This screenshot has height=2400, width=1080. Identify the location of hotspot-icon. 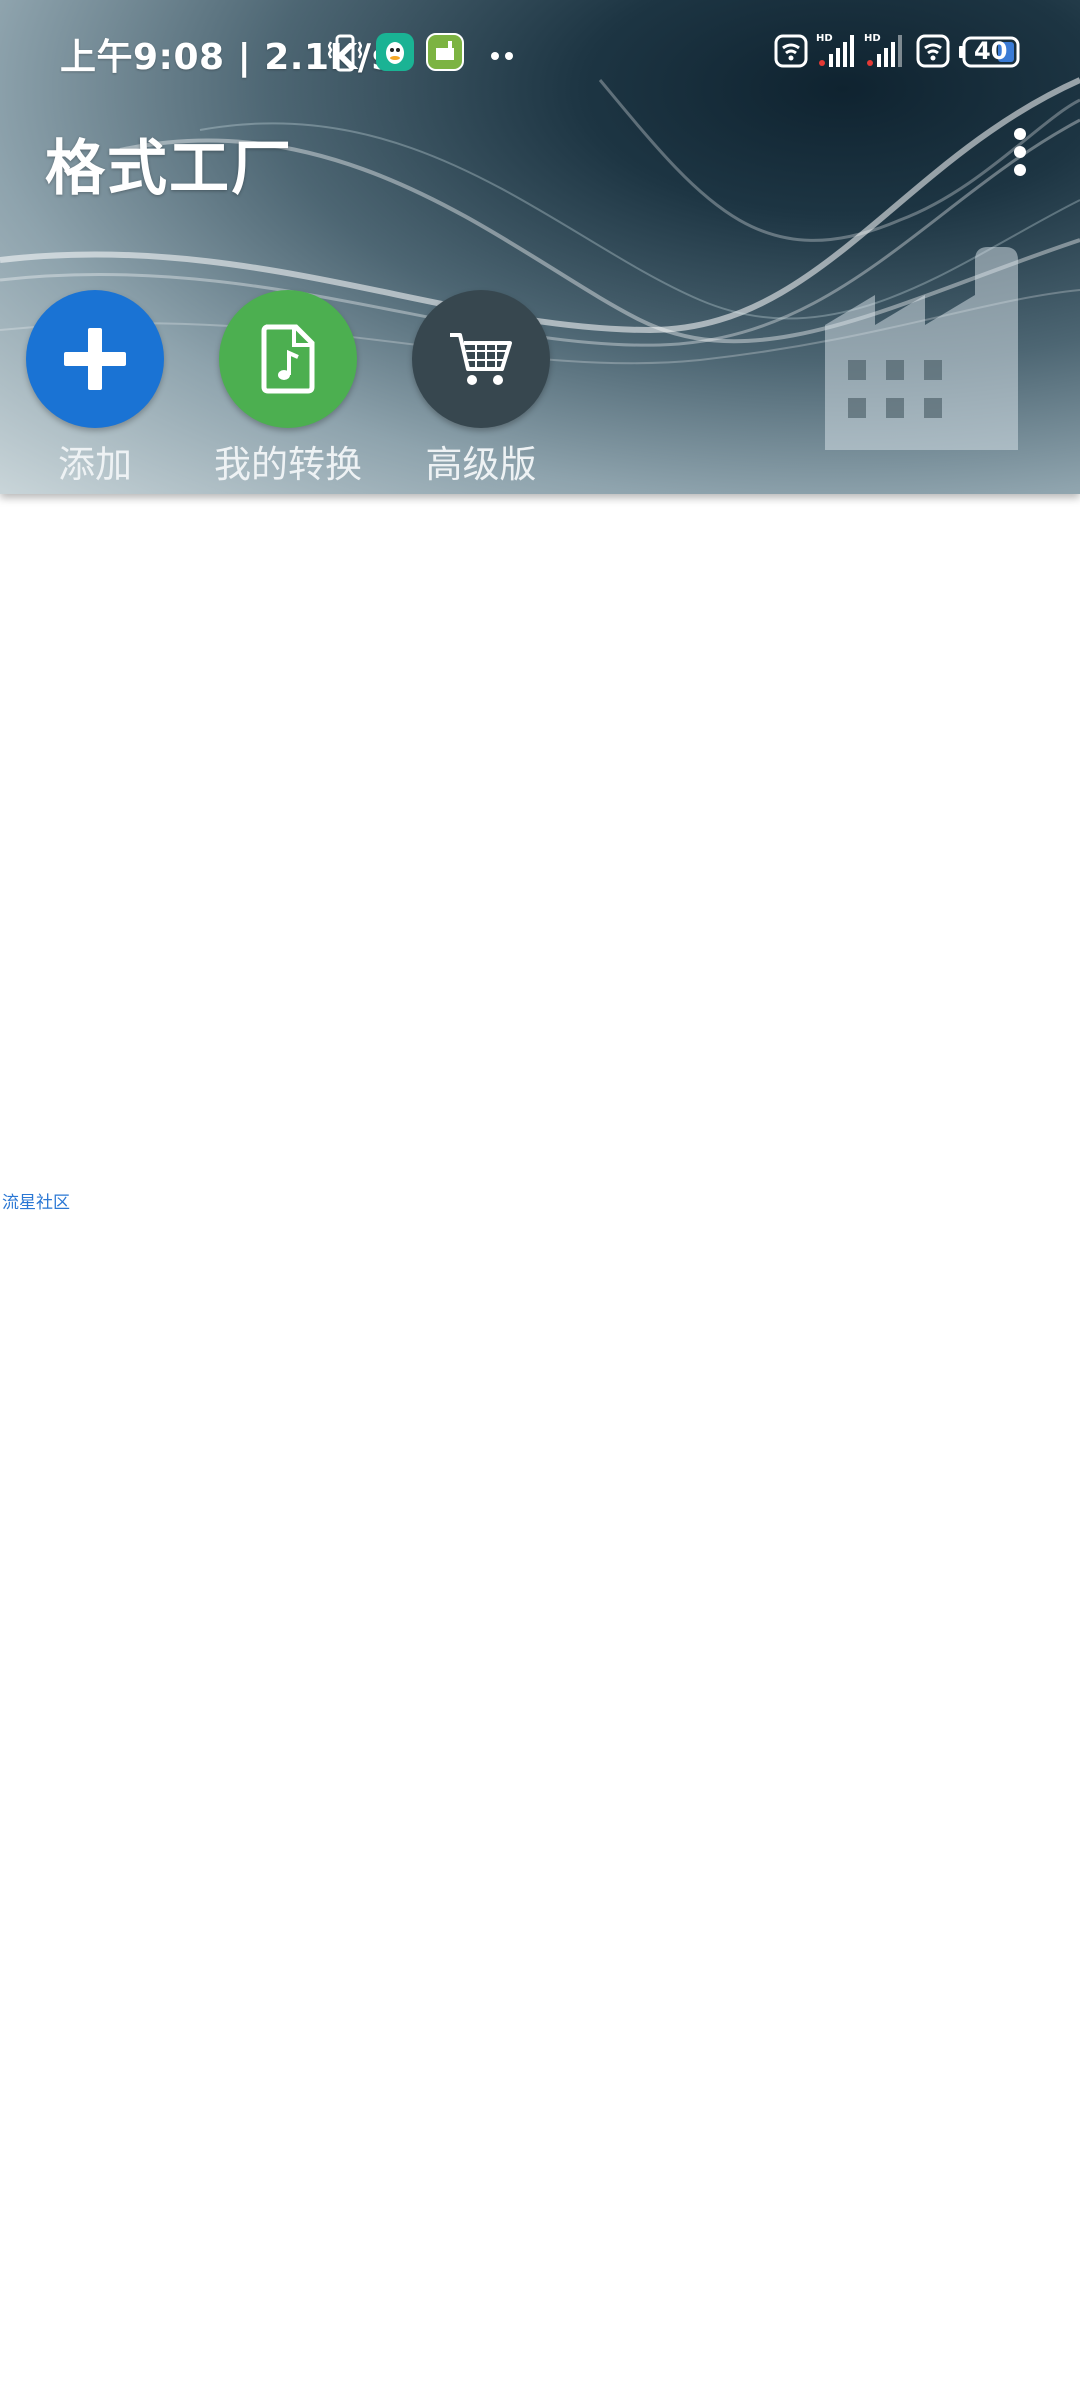
(933, 51).